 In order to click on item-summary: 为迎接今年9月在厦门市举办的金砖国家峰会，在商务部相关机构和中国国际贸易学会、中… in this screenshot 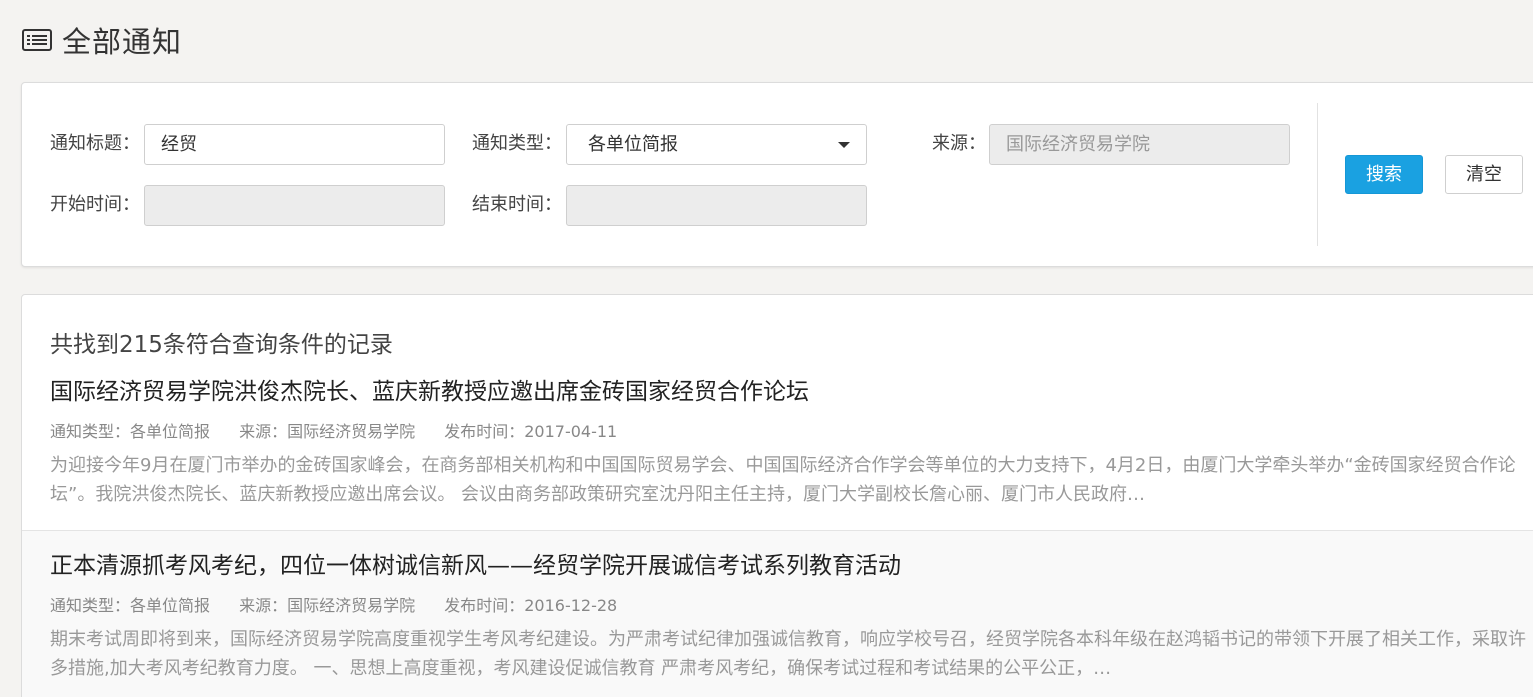, I will do `click(783, 480)`.